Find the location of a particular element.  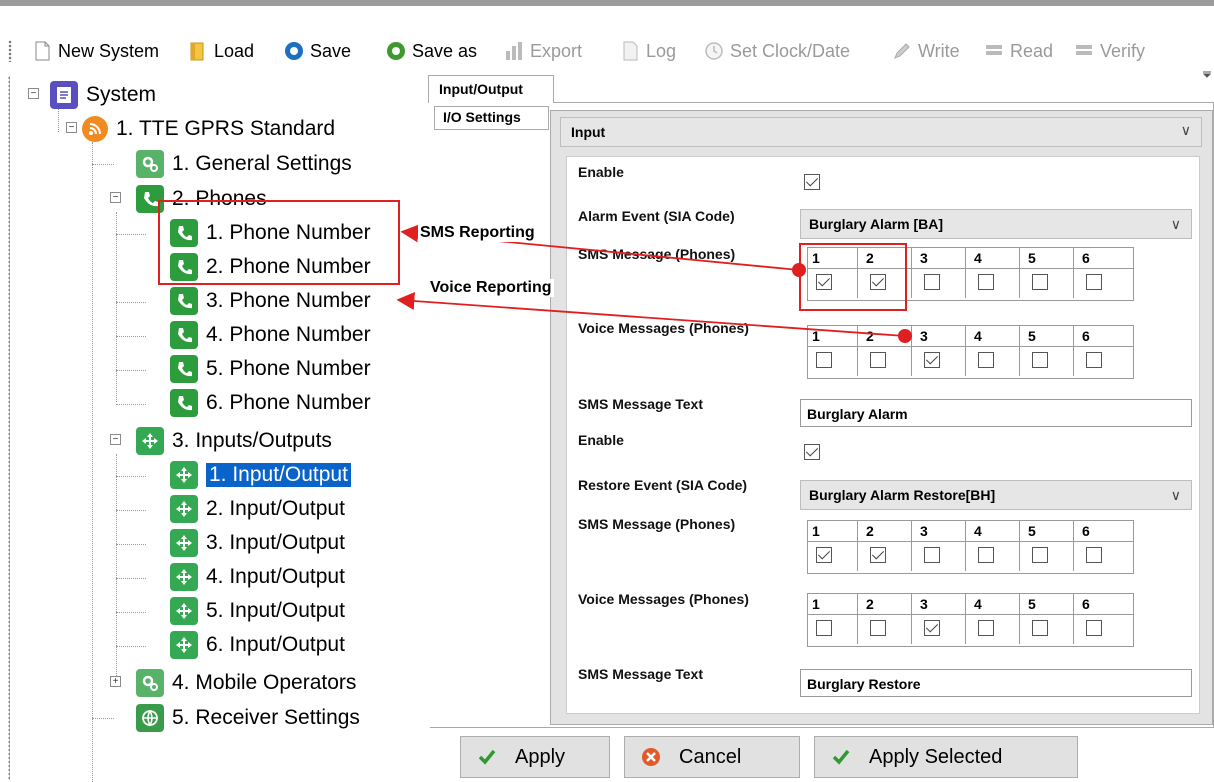

new-system-button: New System is located at coordinates (95, 51).